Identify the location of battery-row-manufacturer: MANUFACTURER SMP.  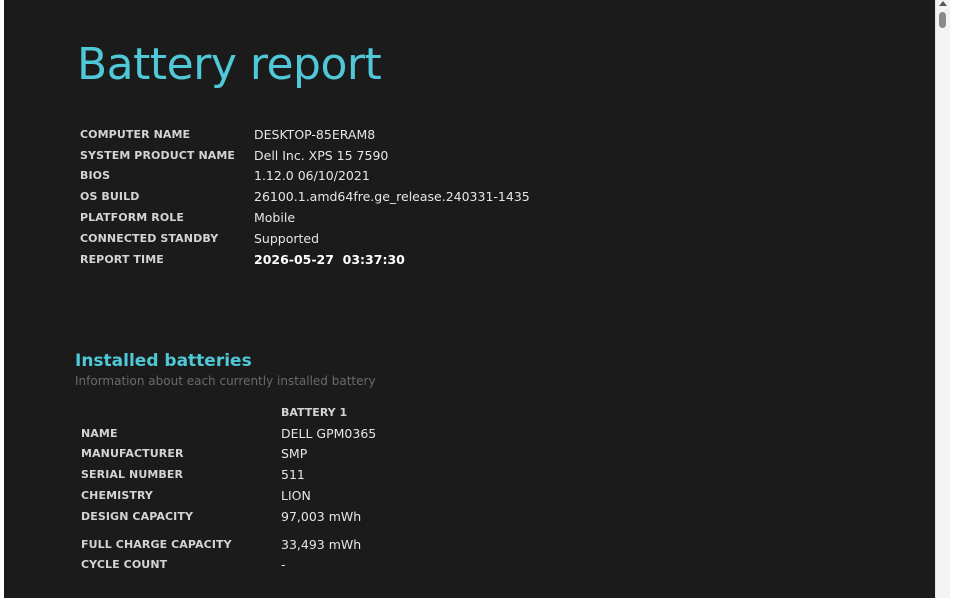
(228, 454).